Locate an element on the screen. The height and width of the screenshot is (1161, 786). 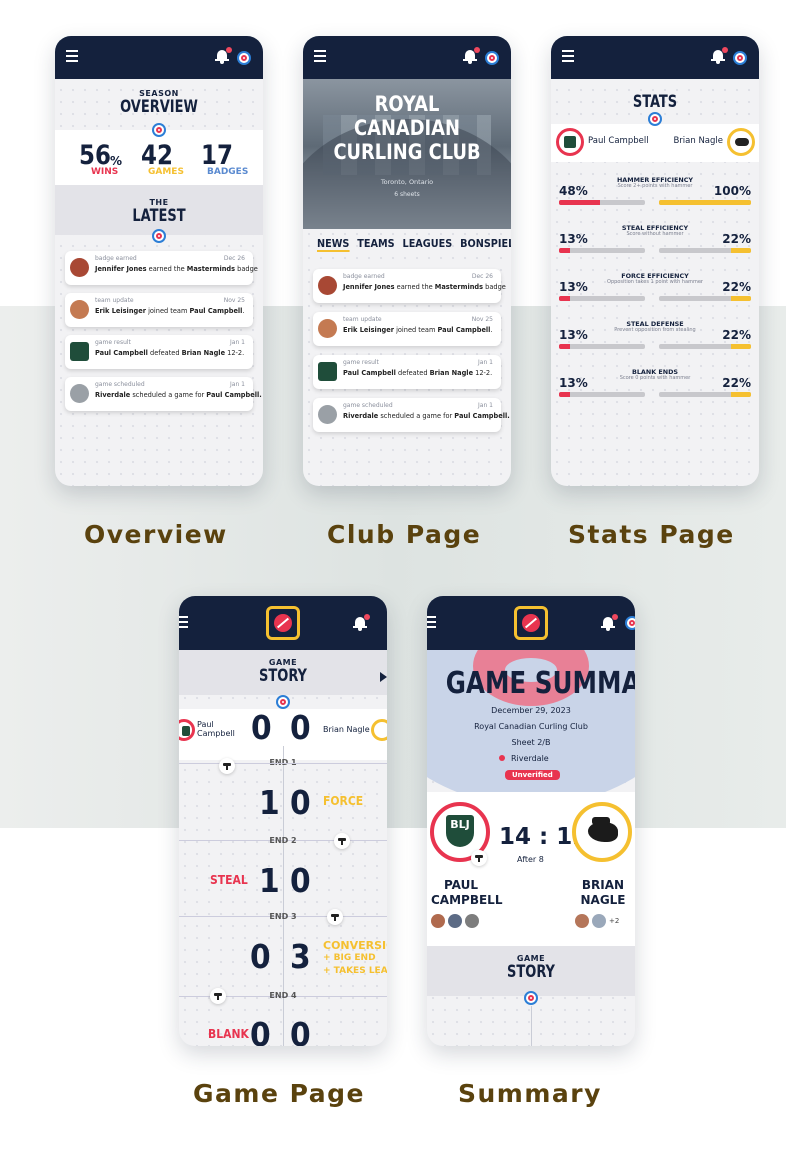
club-name-line: CANADIAN is located at coordinates (407, 128).